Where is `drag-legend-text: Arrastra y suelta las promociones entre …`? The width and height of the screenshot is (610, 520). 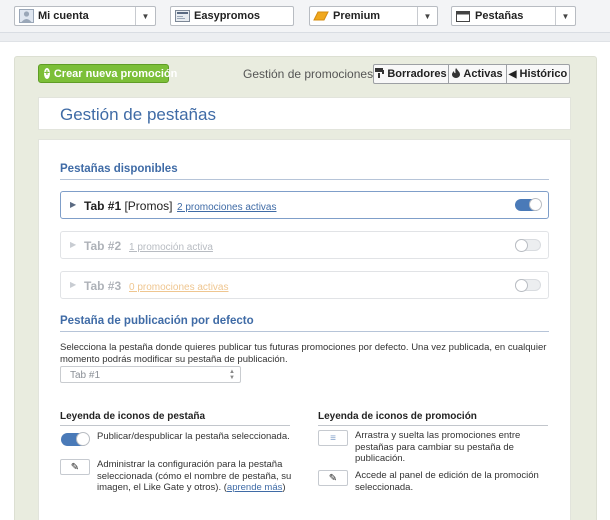
drag-legend-text: Arrastra y suelta las promociones entre … is located at coordinates (438, 447).